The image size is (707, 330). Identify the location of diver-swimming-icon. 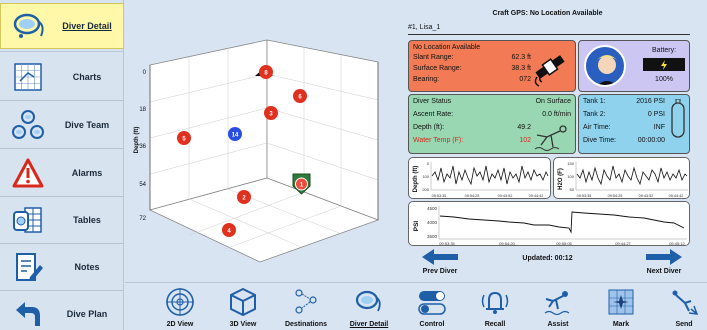
(552, 138).